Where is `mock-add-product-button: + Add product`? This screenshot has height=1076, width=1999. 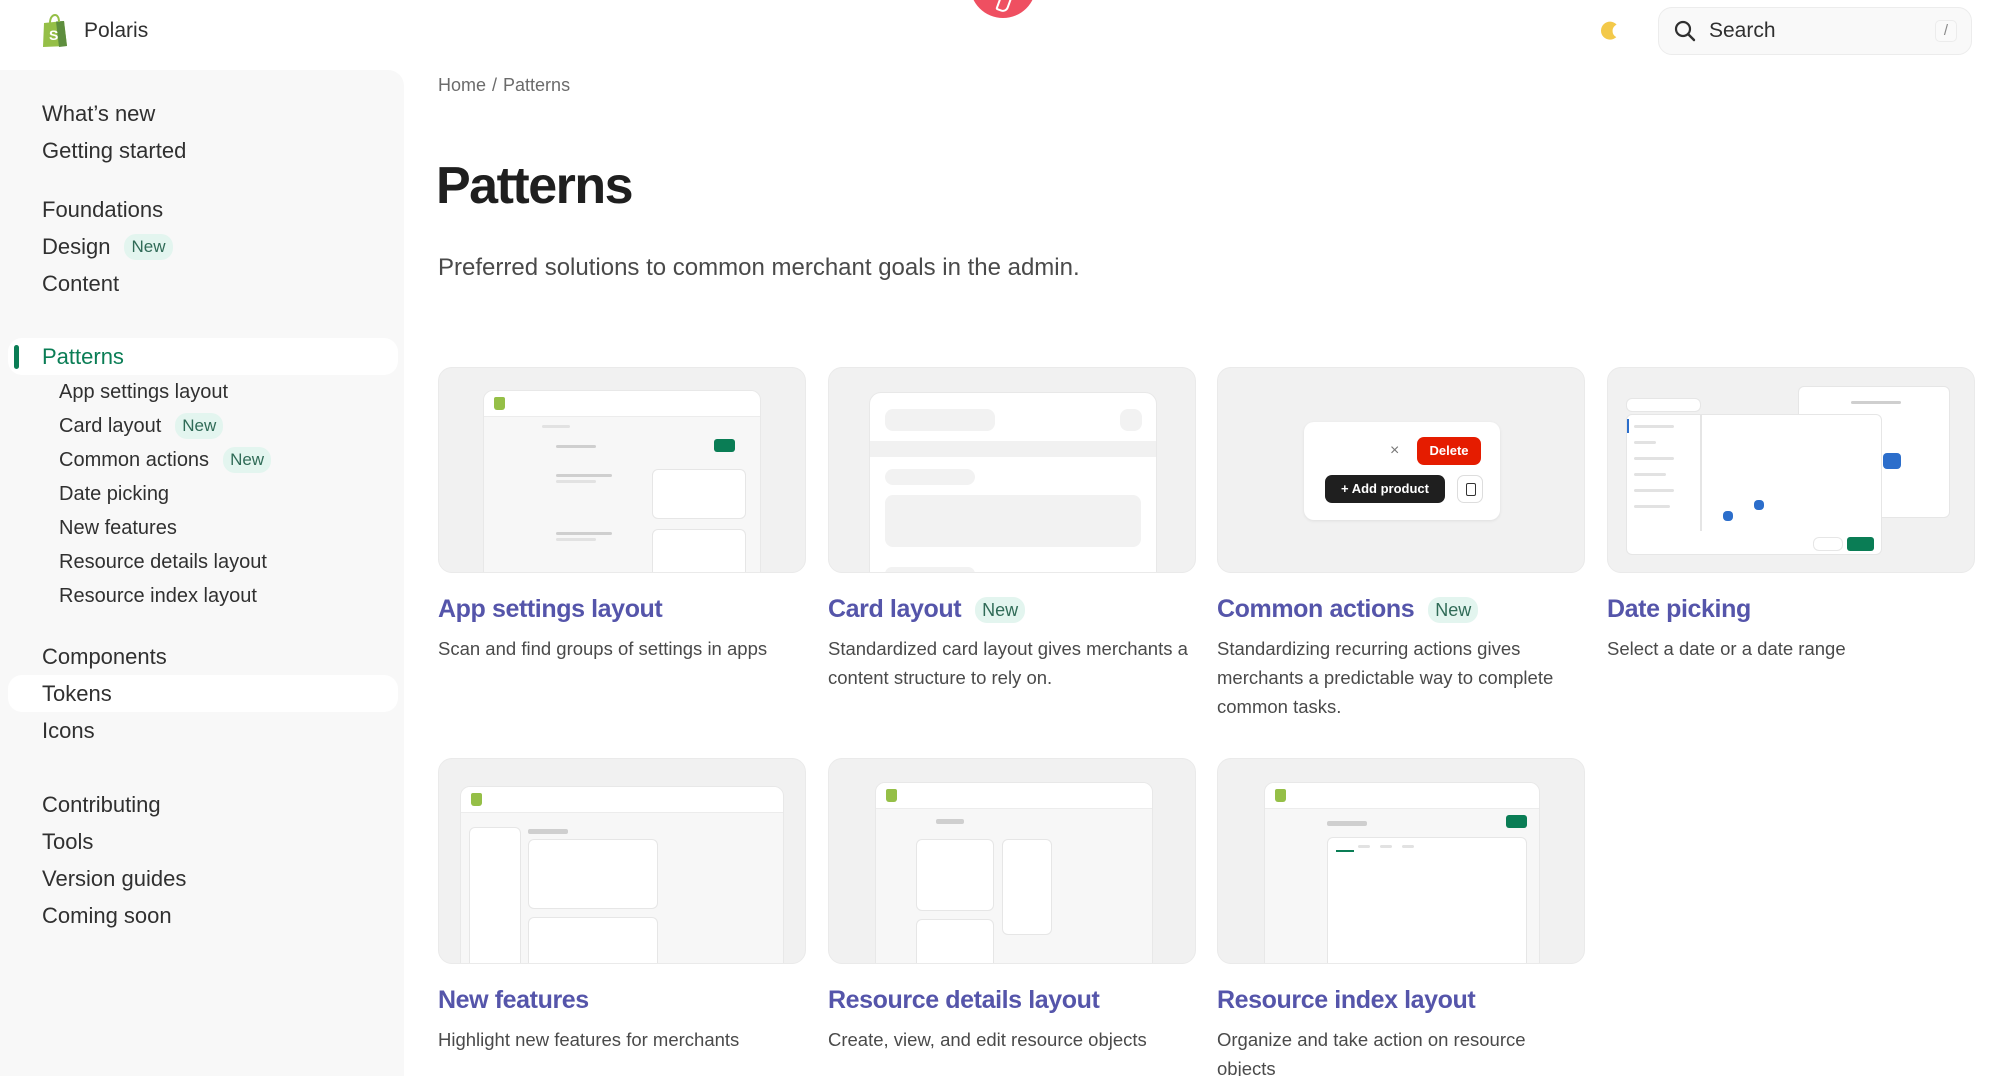 mock-add-product-button: + Add product is located at coordinates (1385, 489).